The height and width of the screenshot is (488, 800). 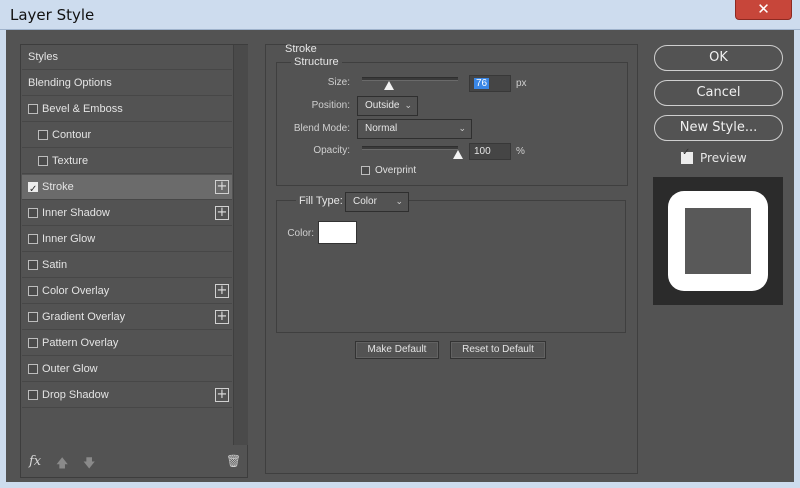 I want to click on fill-type-label: Fill Type:, so click(x=321, y=201).